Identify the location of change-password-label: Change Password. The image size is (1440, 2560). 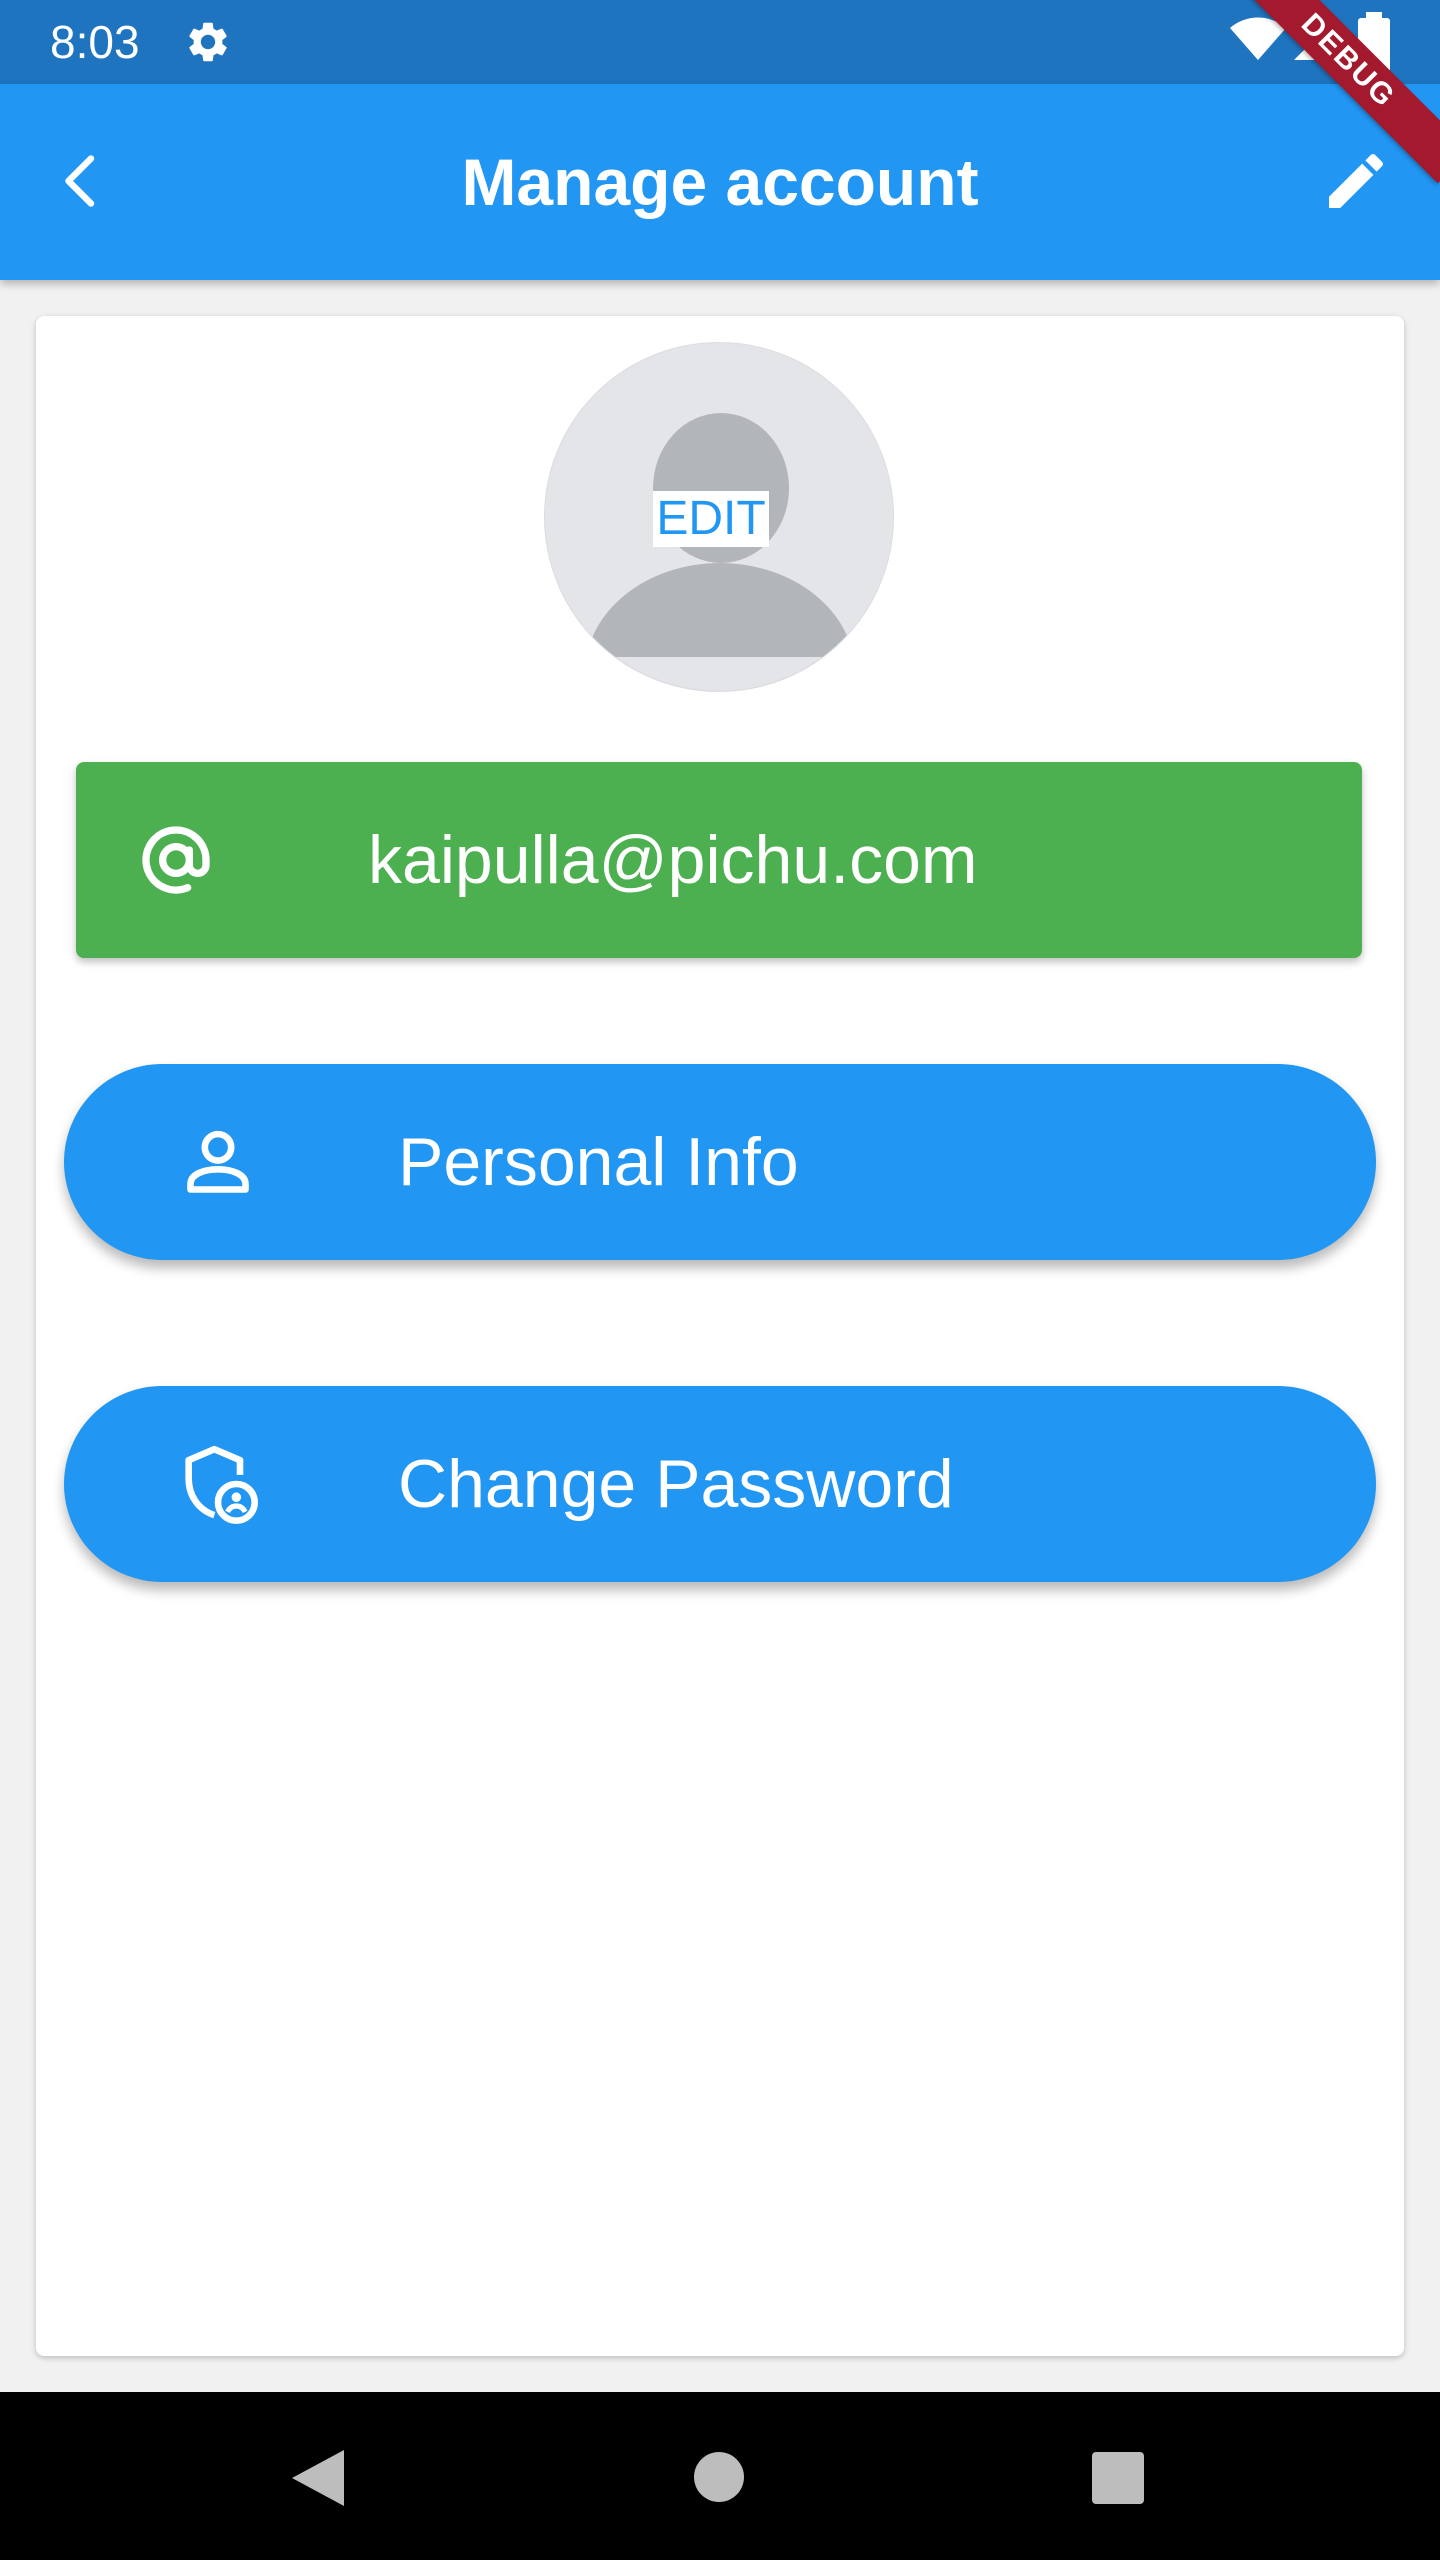
(676, 1484).